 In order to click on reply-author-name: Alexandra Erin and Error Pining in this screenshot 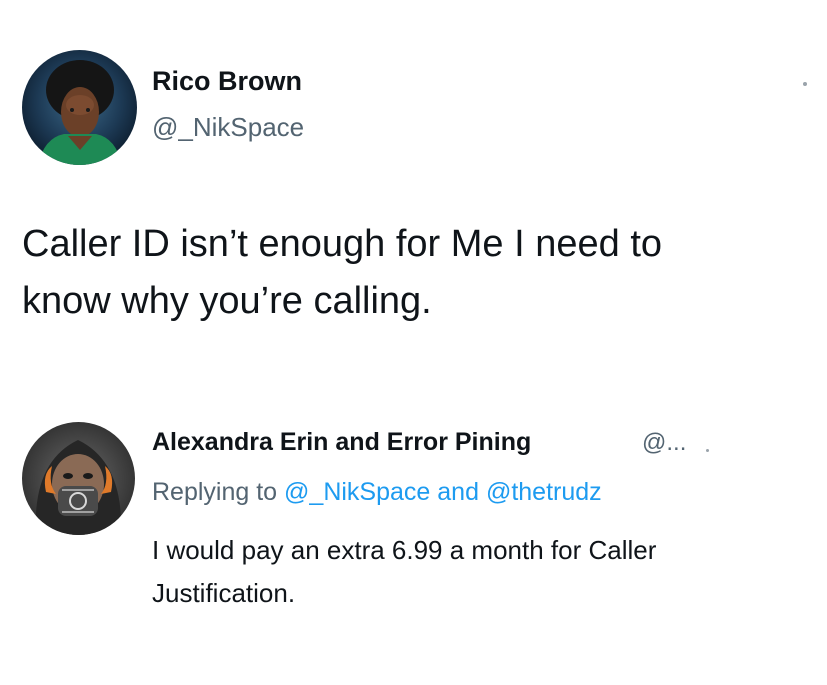, I will do `click(341, 442)`.